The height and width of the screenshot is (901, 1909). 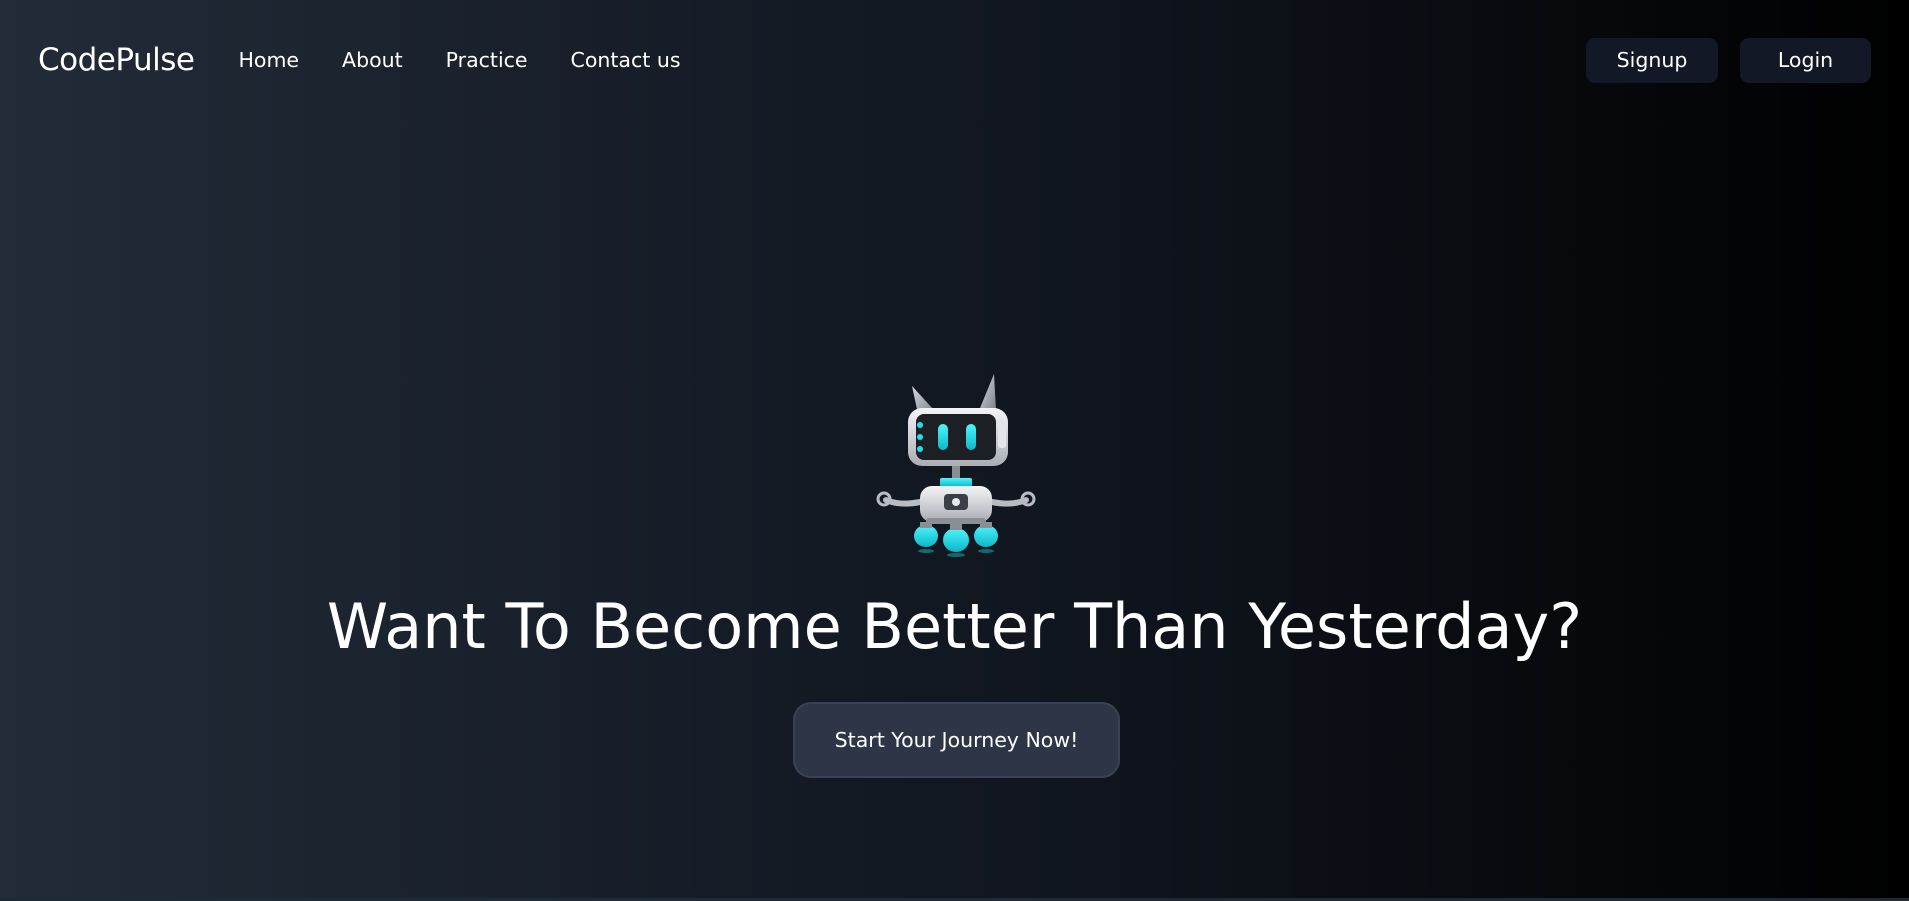 What do you see at coordinates (955, 467) in the screenshot?
I see `robot-mascot-icon` at bounding box center [955, 467].